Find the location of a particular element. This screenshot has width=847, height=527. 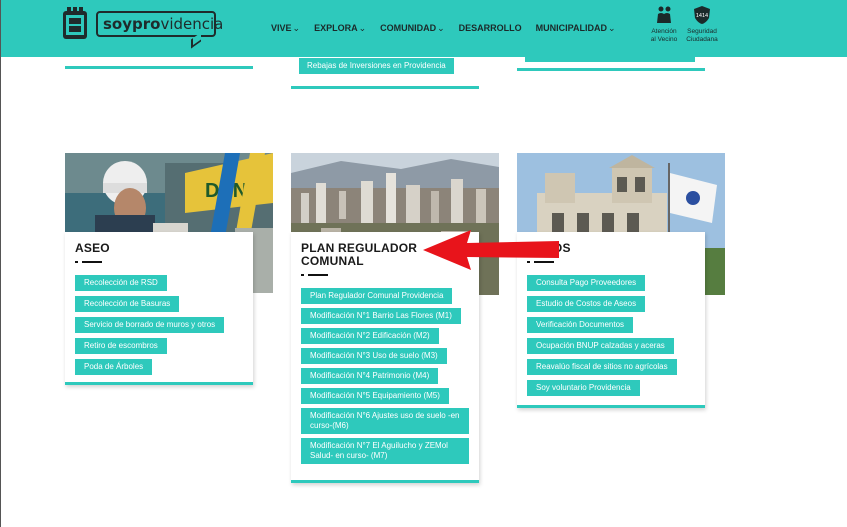

card-title: PLAN REGULADOR COMUNAL is located at coordinates (359, 254).